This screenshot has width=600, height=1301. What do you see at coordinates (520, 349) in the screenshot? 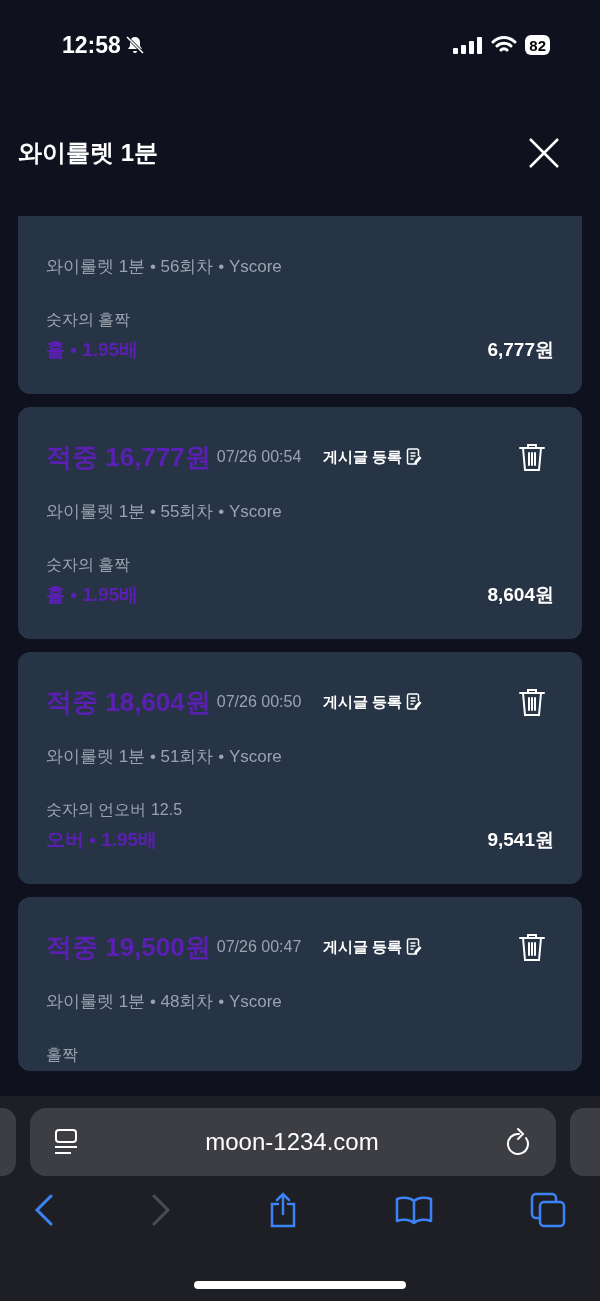
I see `stake-amount: 6,777원` at bounding box center [520, 349].